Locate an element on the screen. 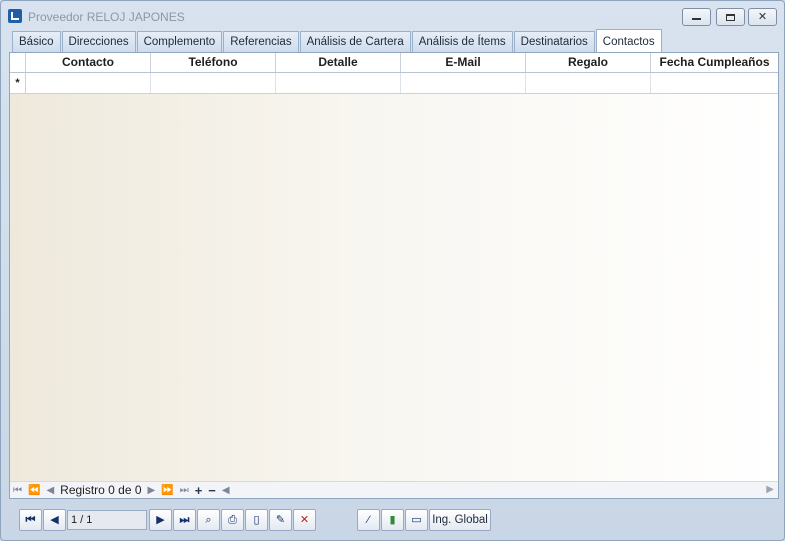 The width and height of the screenshot is (785, 541). printer-icon: ⎙ is located at coordinates (232, 520).